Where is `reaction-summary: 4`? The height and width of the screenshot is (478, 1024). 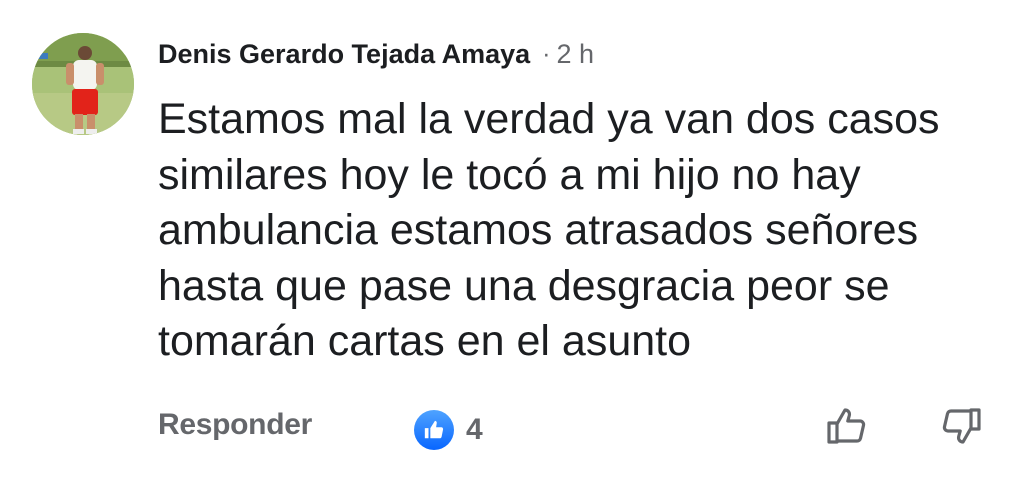
reaction-summary: 4 is located at coordinates (448, 430).